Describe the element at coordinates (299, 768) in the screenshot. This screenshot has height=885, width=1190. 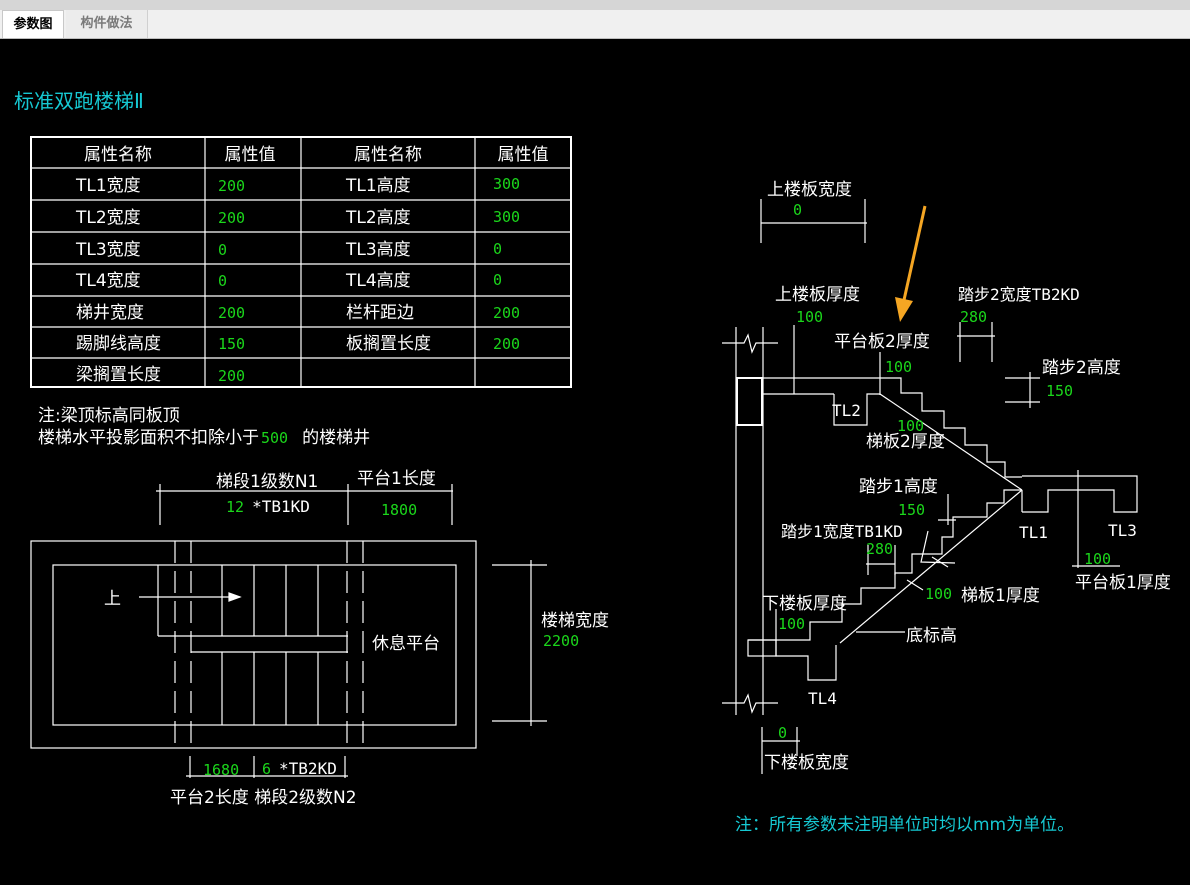
I see `seg2-value-text: 6 *TB2KD` at that location.